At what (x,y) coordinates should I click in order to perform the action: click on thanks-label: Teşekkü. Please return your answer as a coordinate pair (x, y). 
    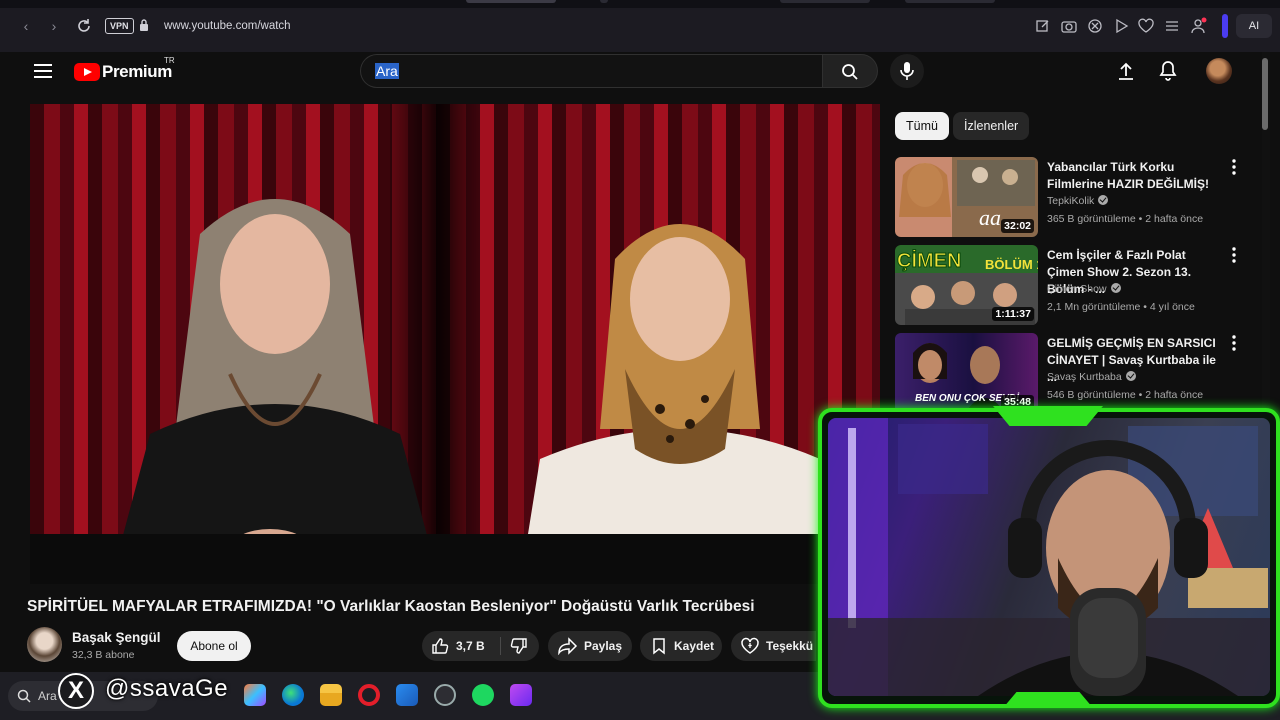
    Looking at the image, I should click on (790, 646).